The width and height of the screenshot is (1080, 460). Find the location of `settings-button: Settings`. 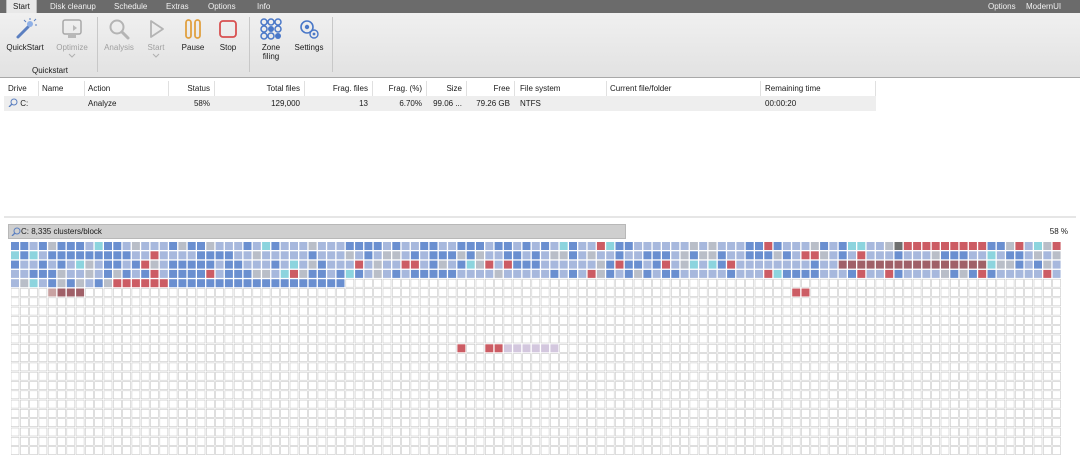

settings-button: Settings is located at coordinates (309, 43).